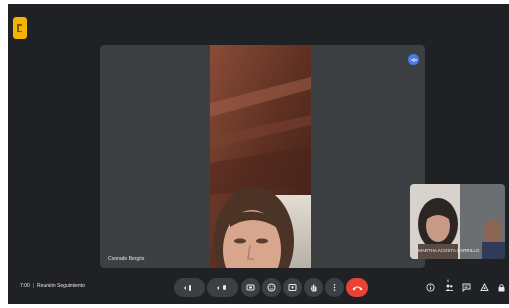  I want to click on camera-icon, so click(250, 287).